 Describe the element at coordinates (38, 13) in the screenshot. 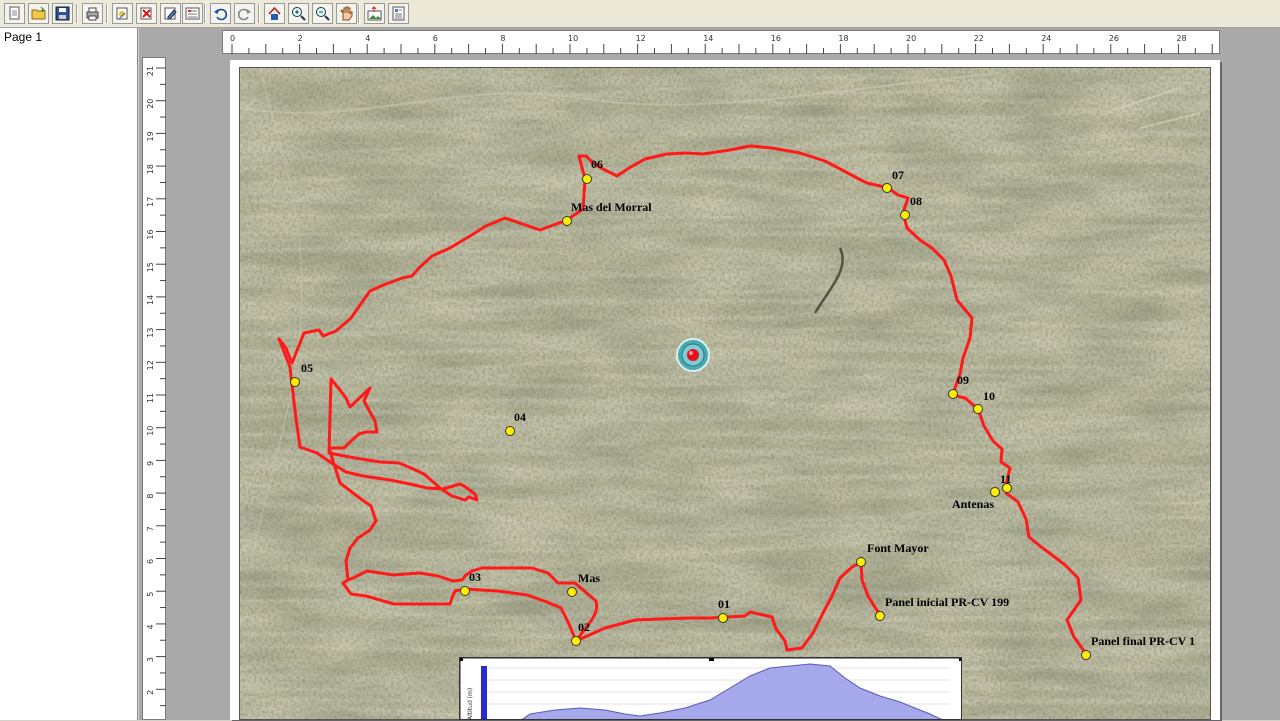

I see `open-button` at that location.